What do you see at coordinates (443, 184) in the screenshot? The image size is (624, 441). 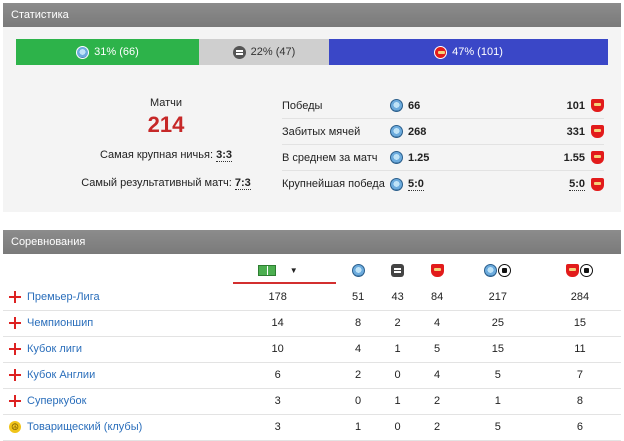 I see `biggest-win-row: Крупнейшая победа 5:0 5:0` at bounding box center [443, 184].